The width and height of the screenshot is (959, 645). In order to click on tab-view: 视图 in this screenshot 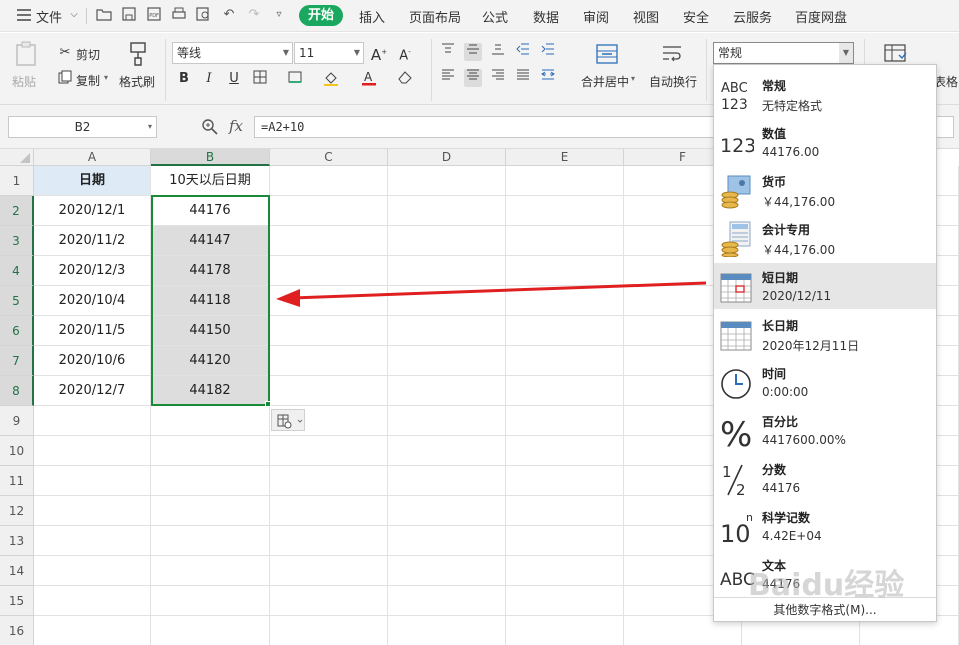, I will do `click(646, 16)`.